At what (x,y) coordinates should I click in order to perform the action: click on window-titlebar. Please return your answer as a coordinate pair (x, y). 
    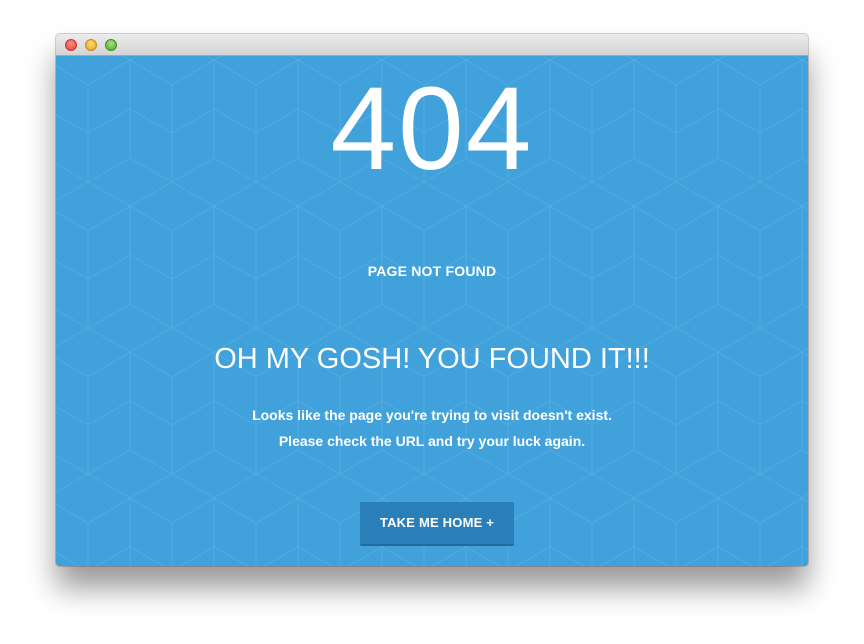
    Looking at the image, I should click on (432, 45).